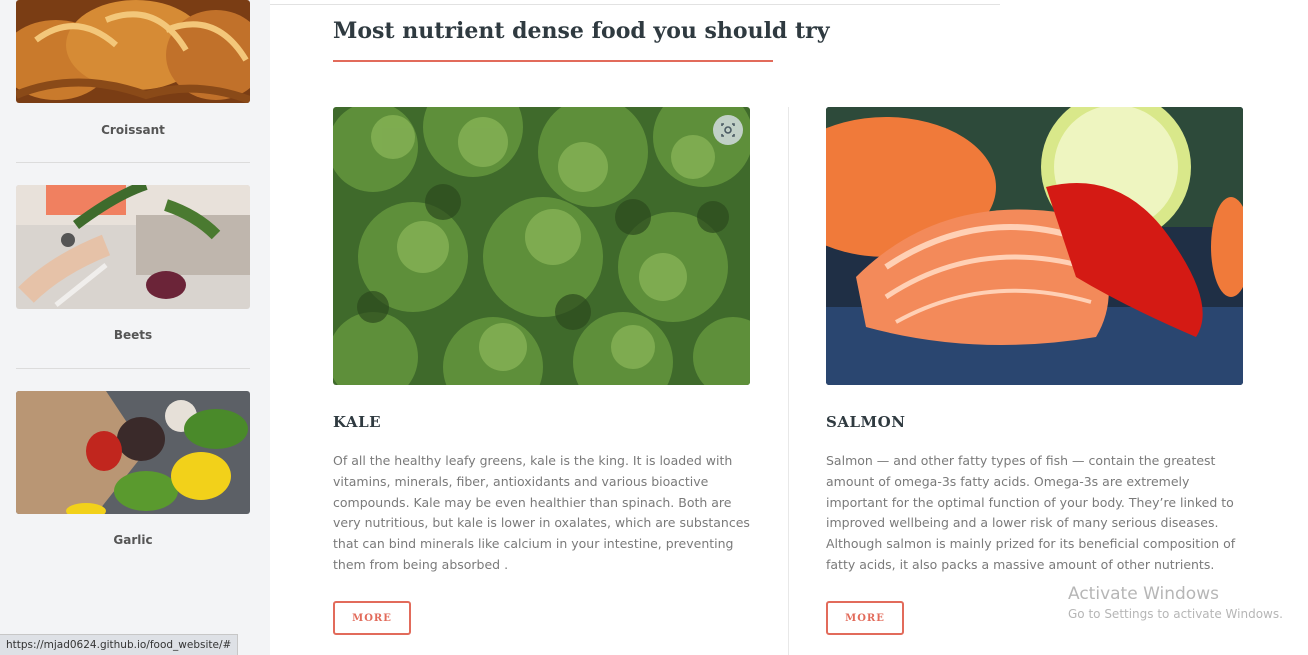 The image size is (1308, 655). What do you see at coordinates (133, 51) in the screenshot?
I see `croissant-image` at bounding box center [133, 51].